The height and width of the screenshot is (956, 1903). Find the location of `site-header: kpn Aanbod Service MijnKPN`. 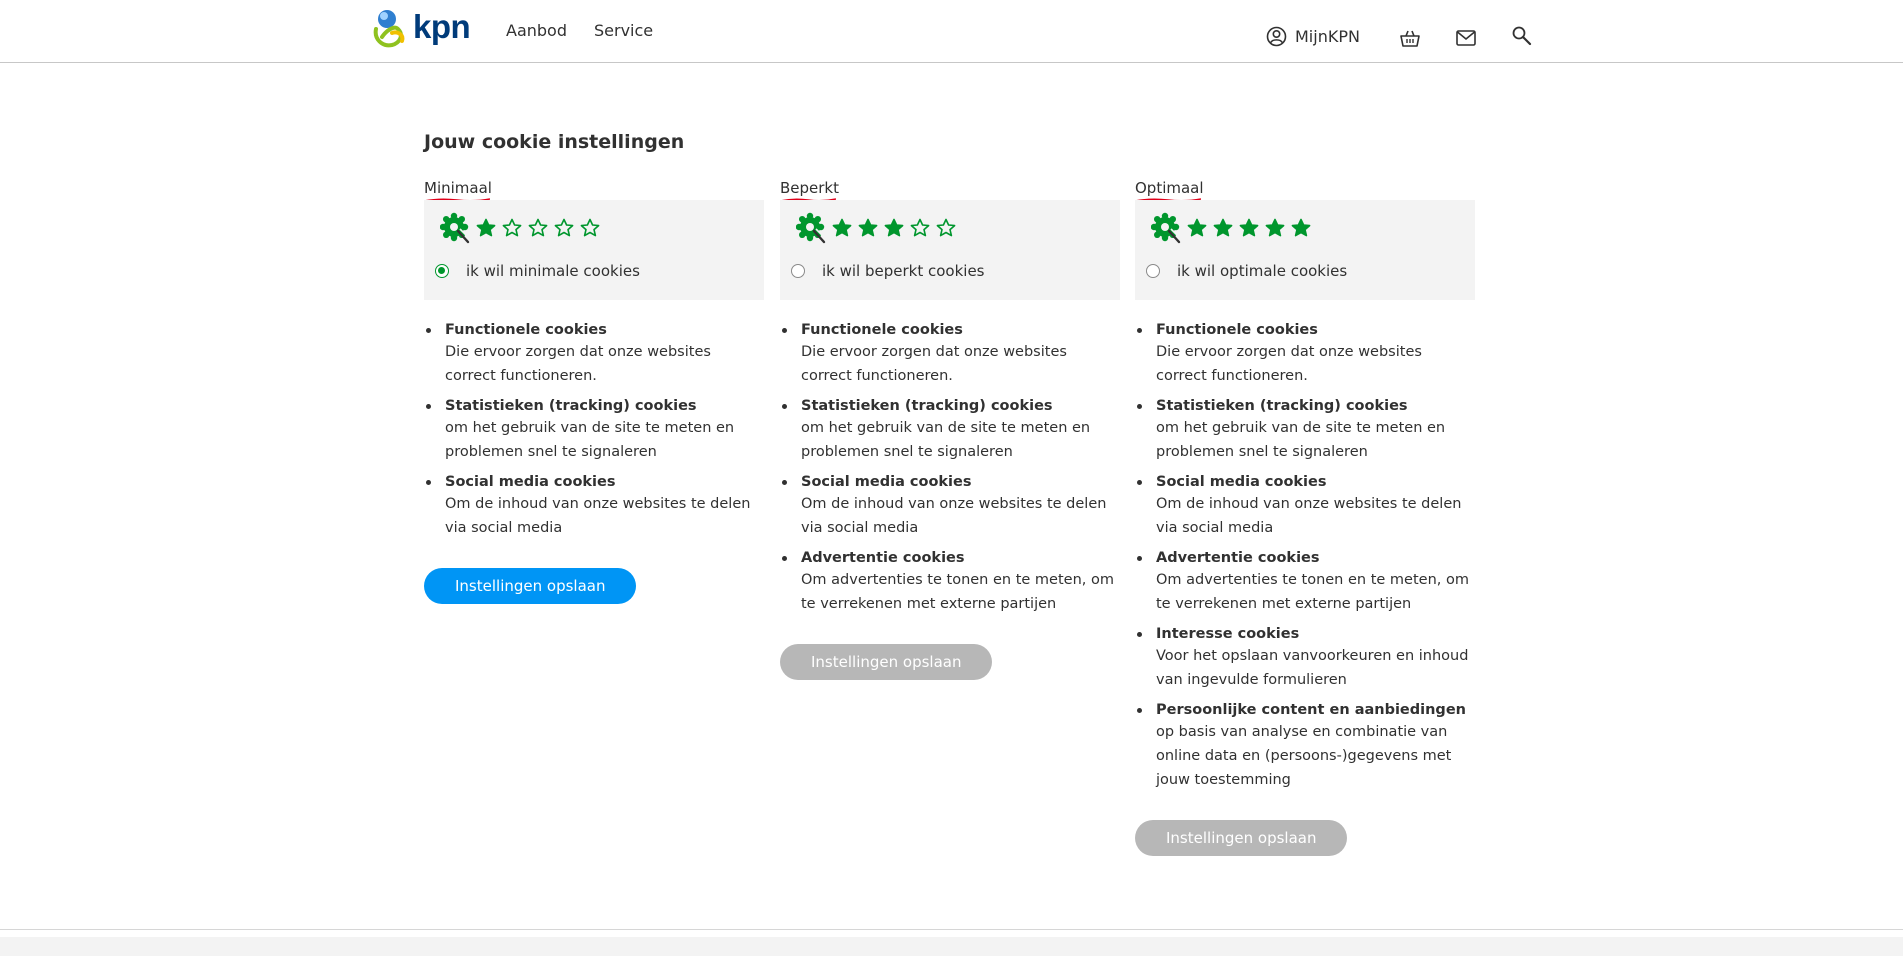

site-header: kpn Aanbod Service MijnKPN is located at coordinates (951, 31).